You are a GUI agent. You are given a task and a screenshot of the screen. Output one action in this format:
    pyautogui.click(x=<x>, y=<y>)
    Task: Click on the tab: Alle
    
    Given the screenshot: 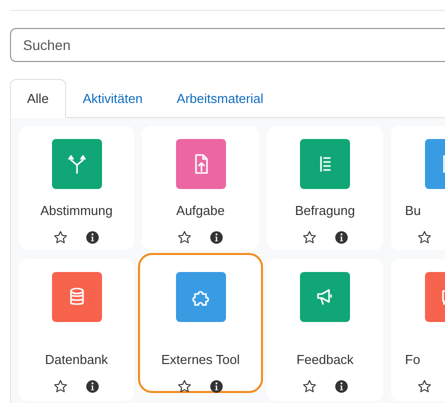 What is the action you would take?
    pyautogui.click(x=38, y=98)
    